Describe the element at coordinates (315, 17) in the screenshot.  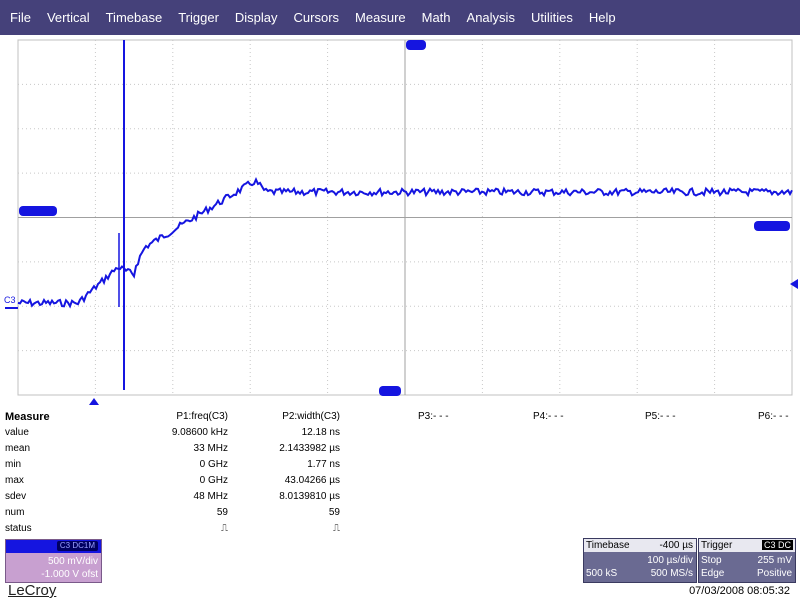
I see `menu-cursors: Cursors` at that location.